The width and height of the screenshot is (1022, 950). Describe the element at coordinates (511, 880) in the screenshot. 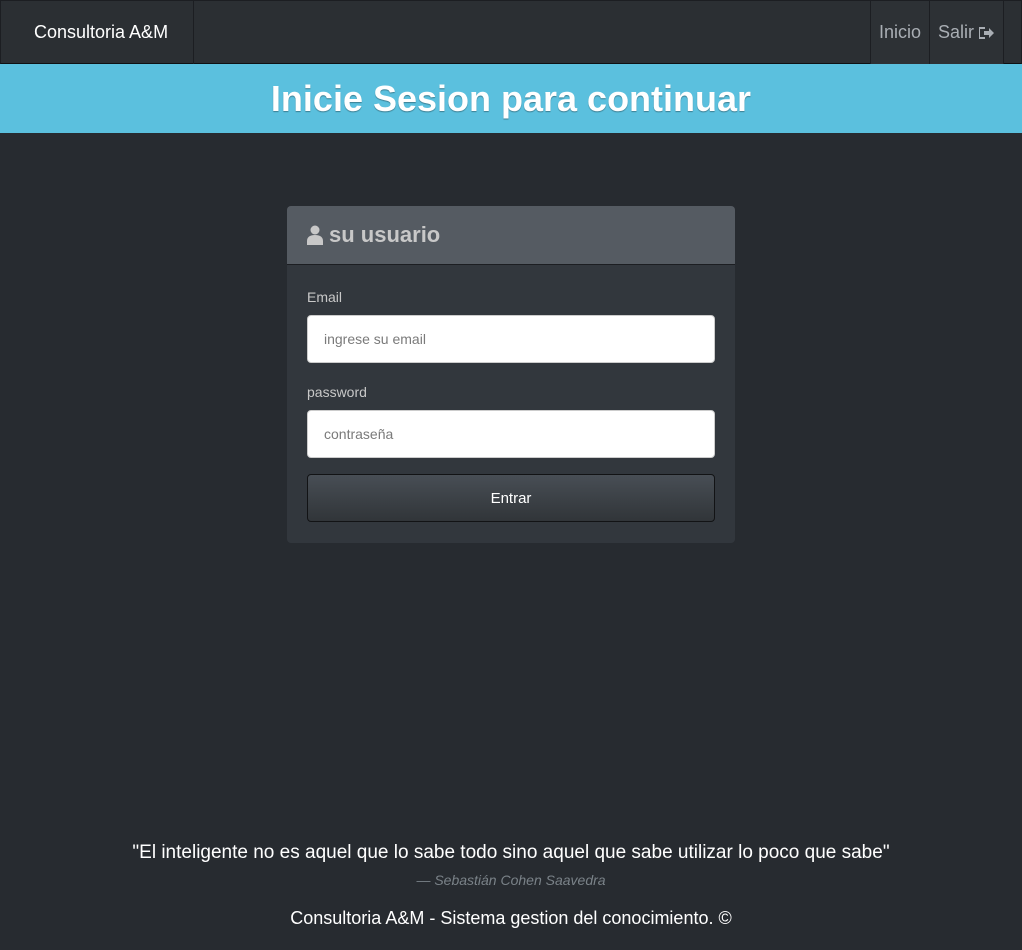

I see `quote-author: — Sebastián Cohen Saavedra` at that location.